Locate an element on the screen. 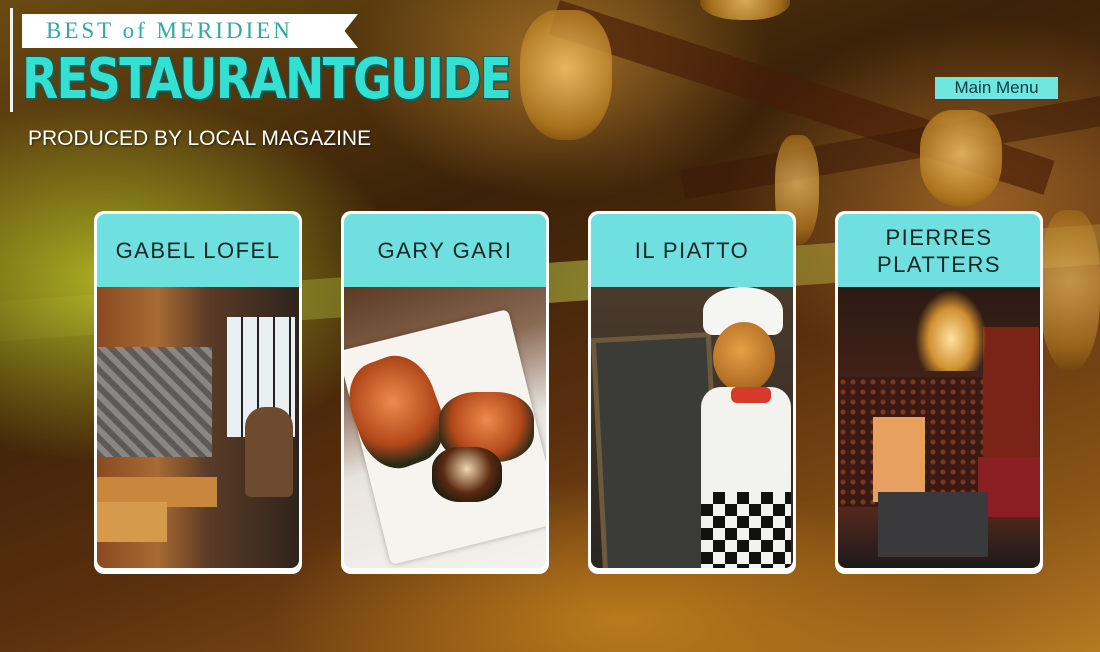 Image resolution: width=1100 pixels, height=652 pixels. restaurant-card-gabel-lofel: GABEL LOFEL is located at coordinates (198, 392).